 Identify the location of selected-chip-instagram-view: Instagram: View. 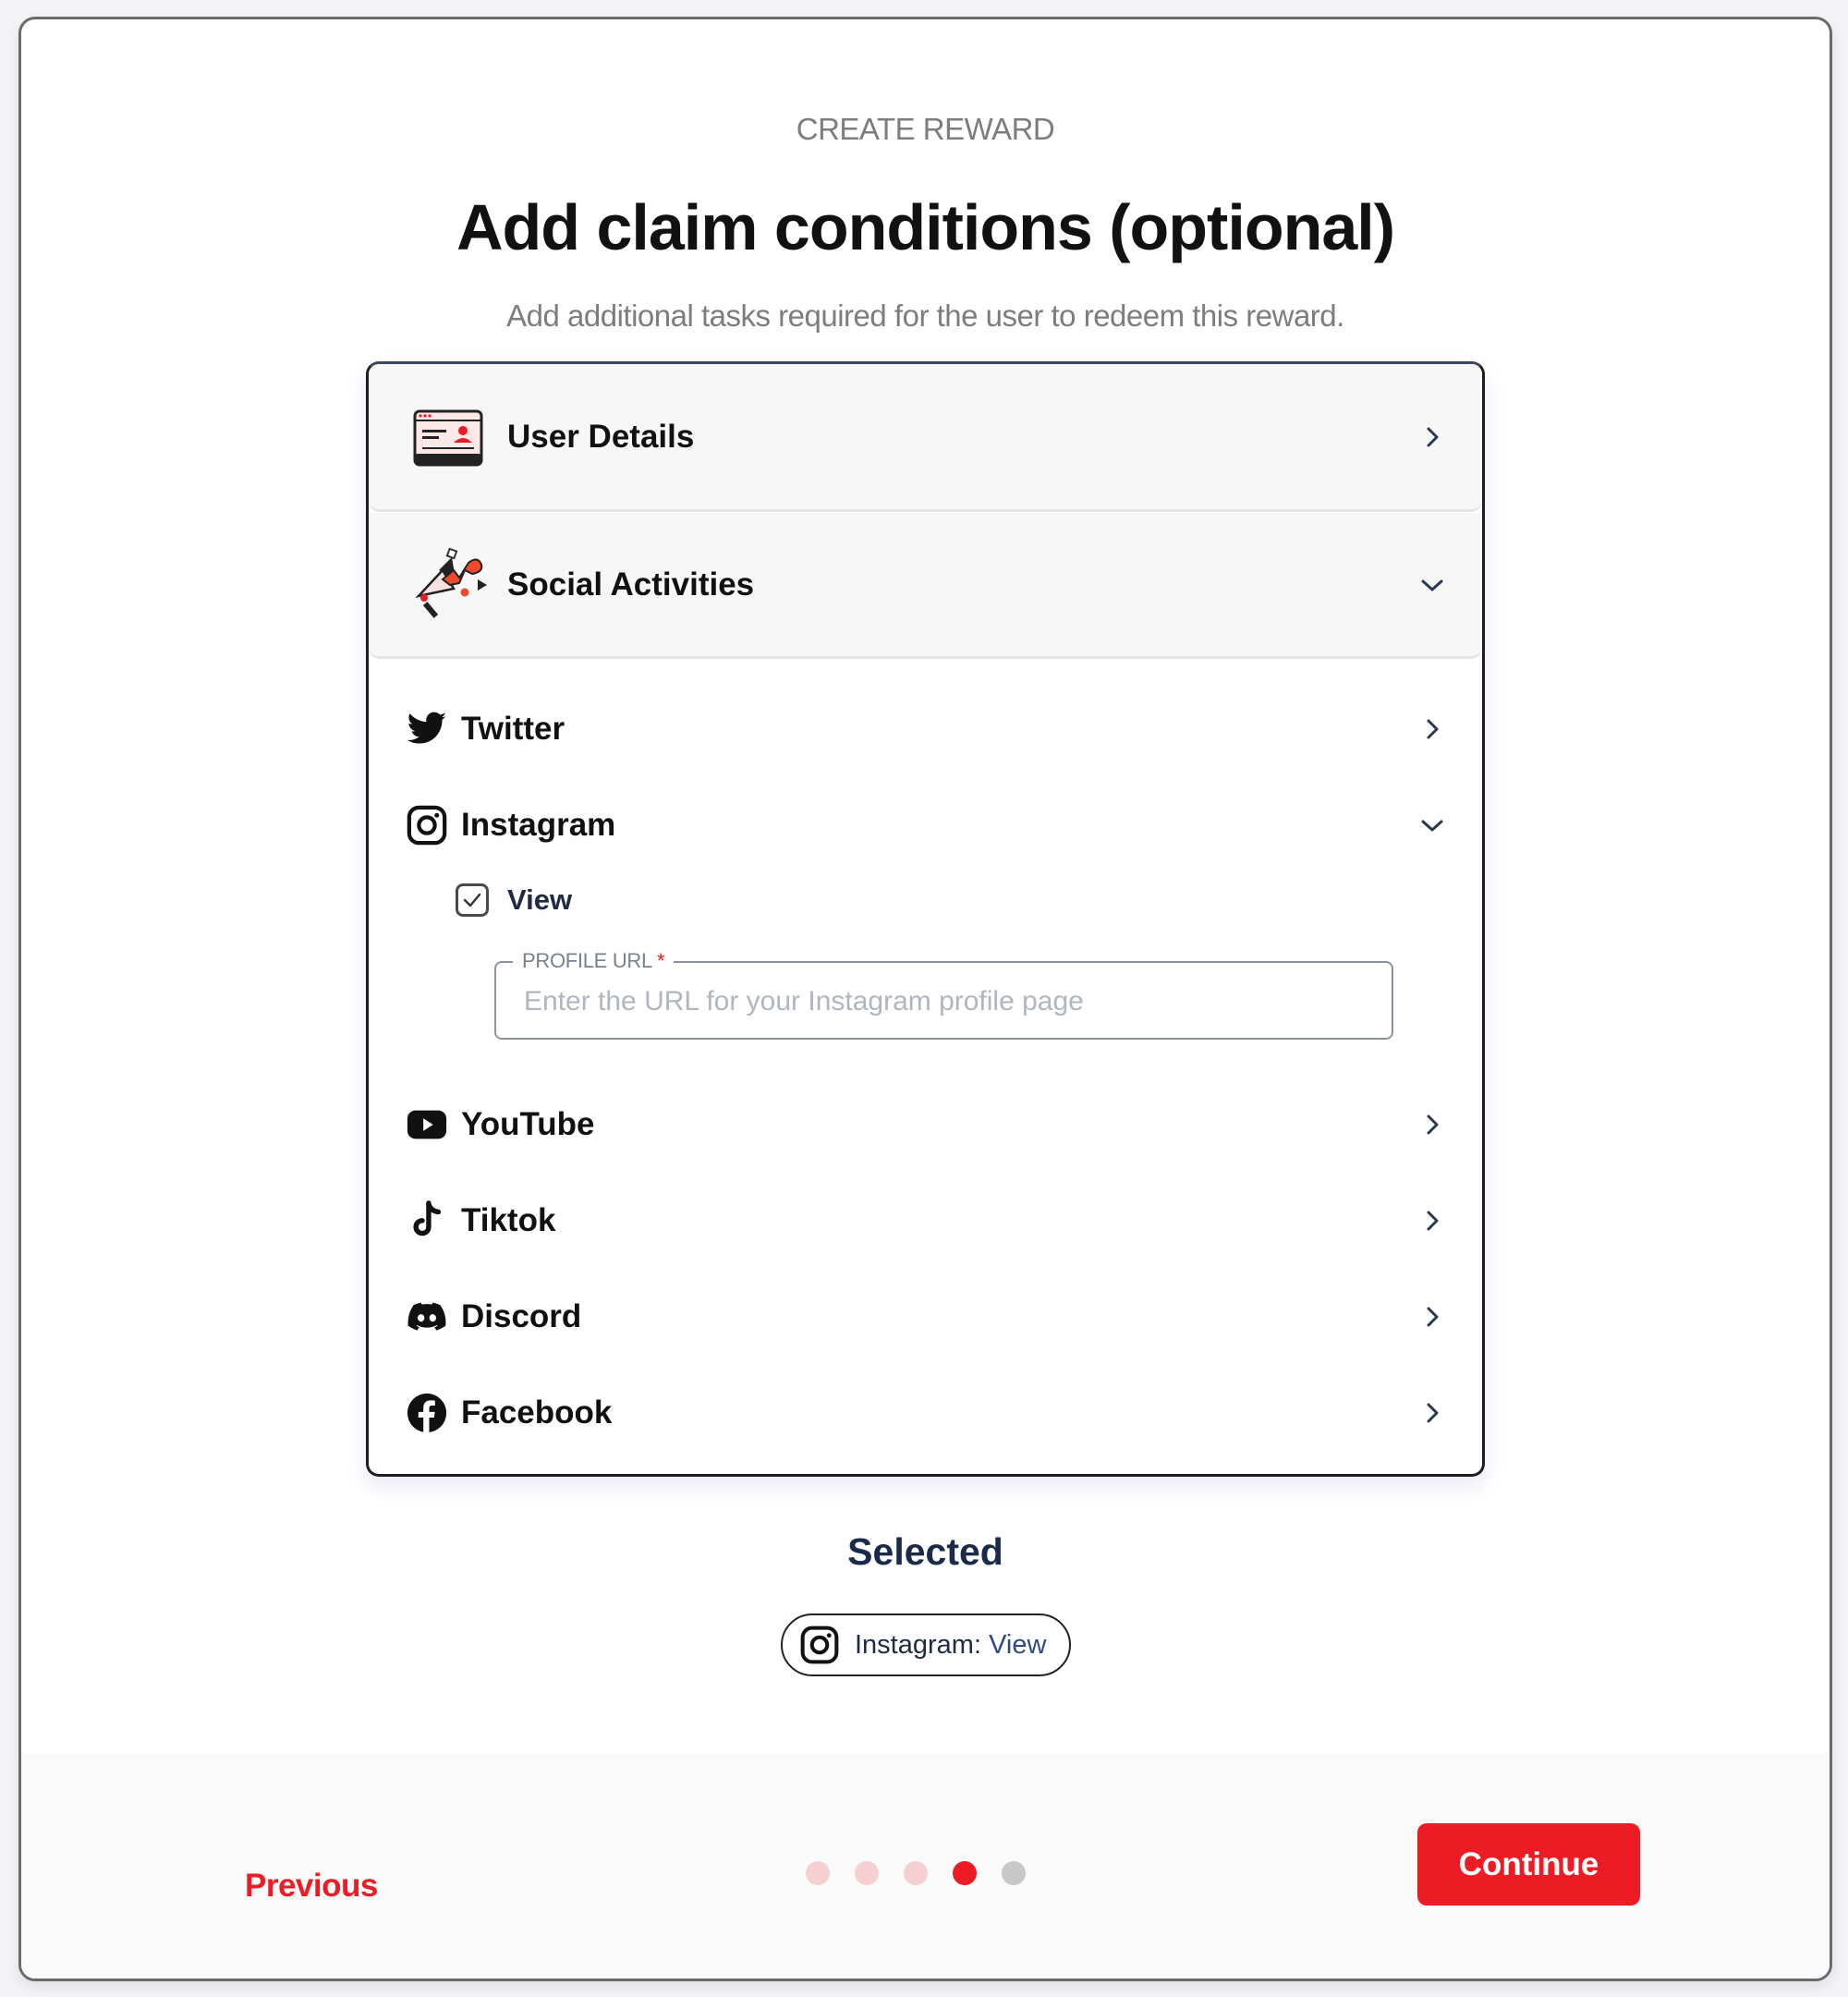
(926, 1644).